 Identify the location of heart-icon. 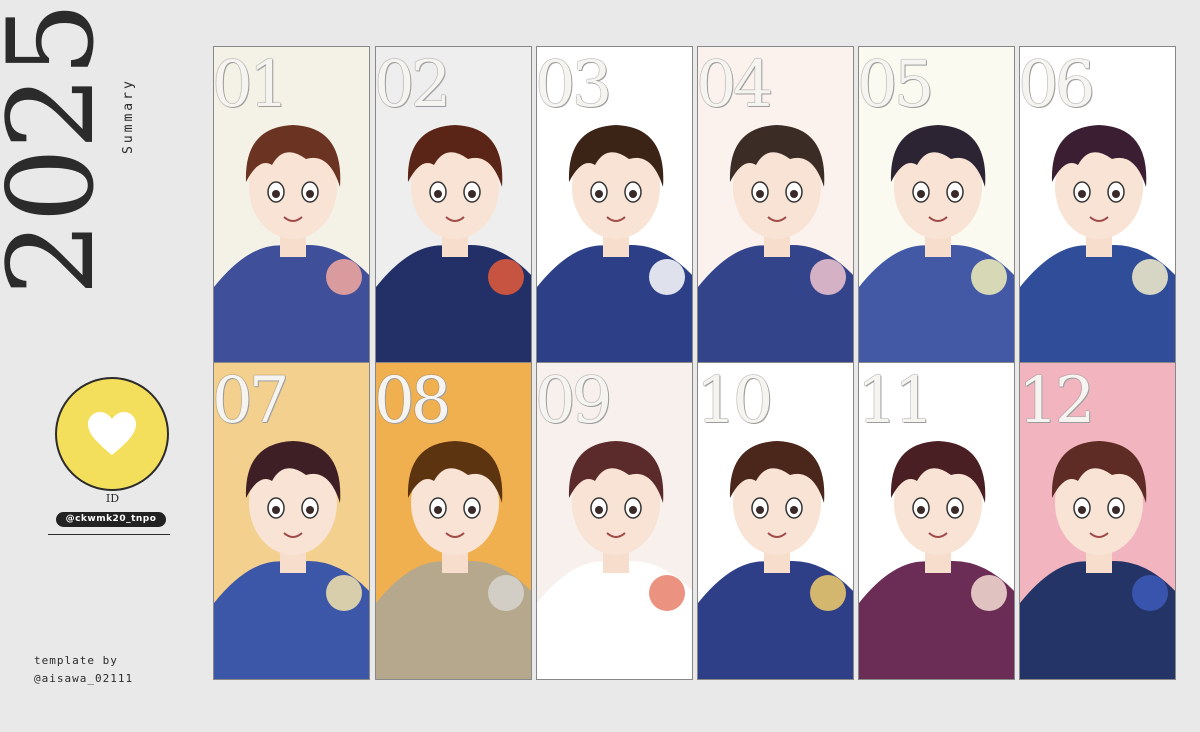
(112, 433).